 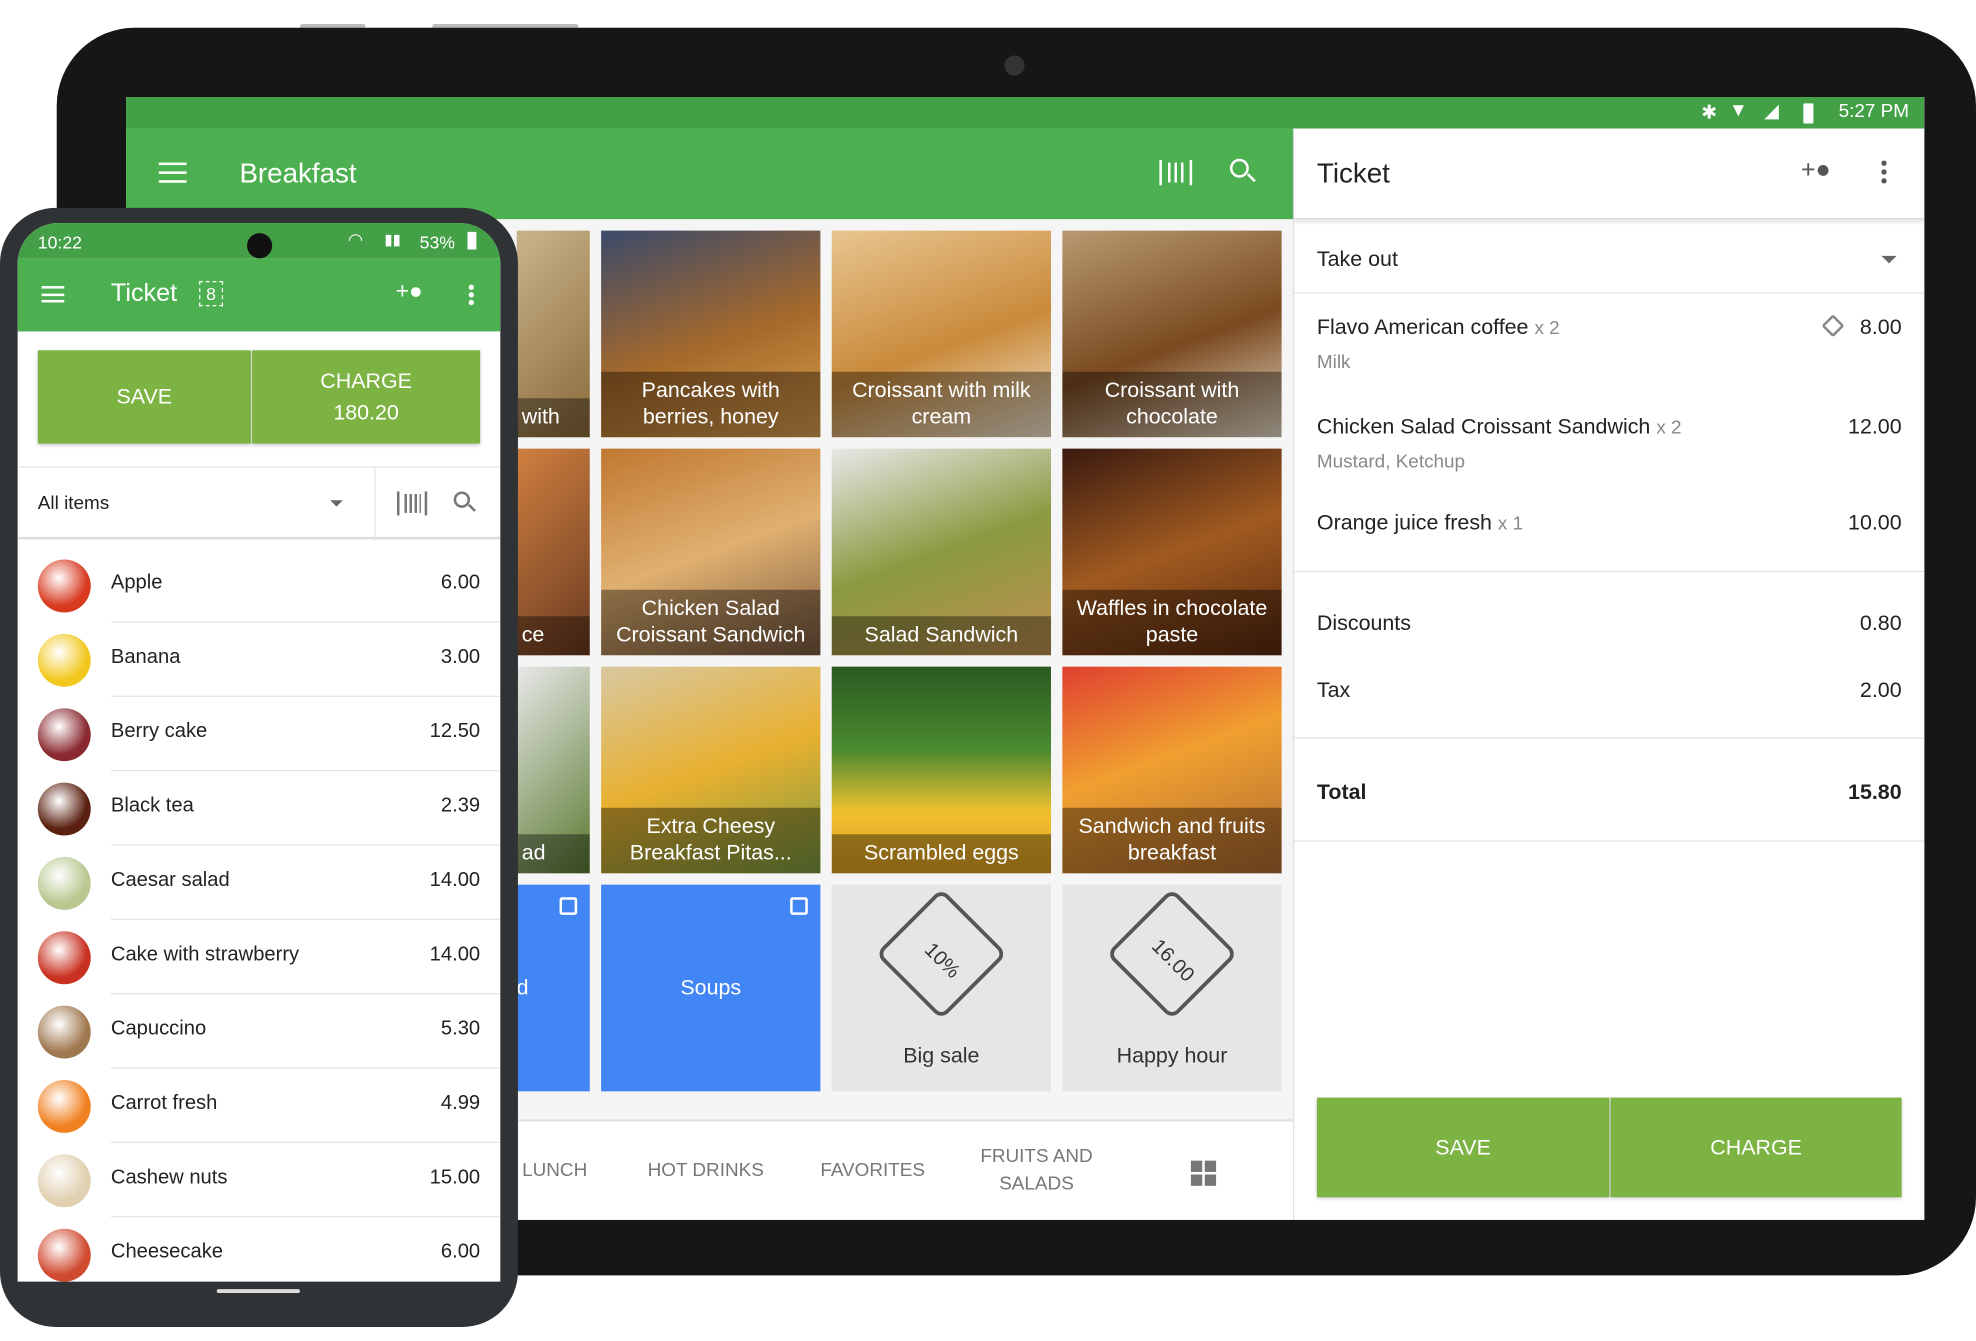 What do you see at coordinates (145, 657) in the screenshot?
I see `item-name: Banana` at bounding box center [145, 657].